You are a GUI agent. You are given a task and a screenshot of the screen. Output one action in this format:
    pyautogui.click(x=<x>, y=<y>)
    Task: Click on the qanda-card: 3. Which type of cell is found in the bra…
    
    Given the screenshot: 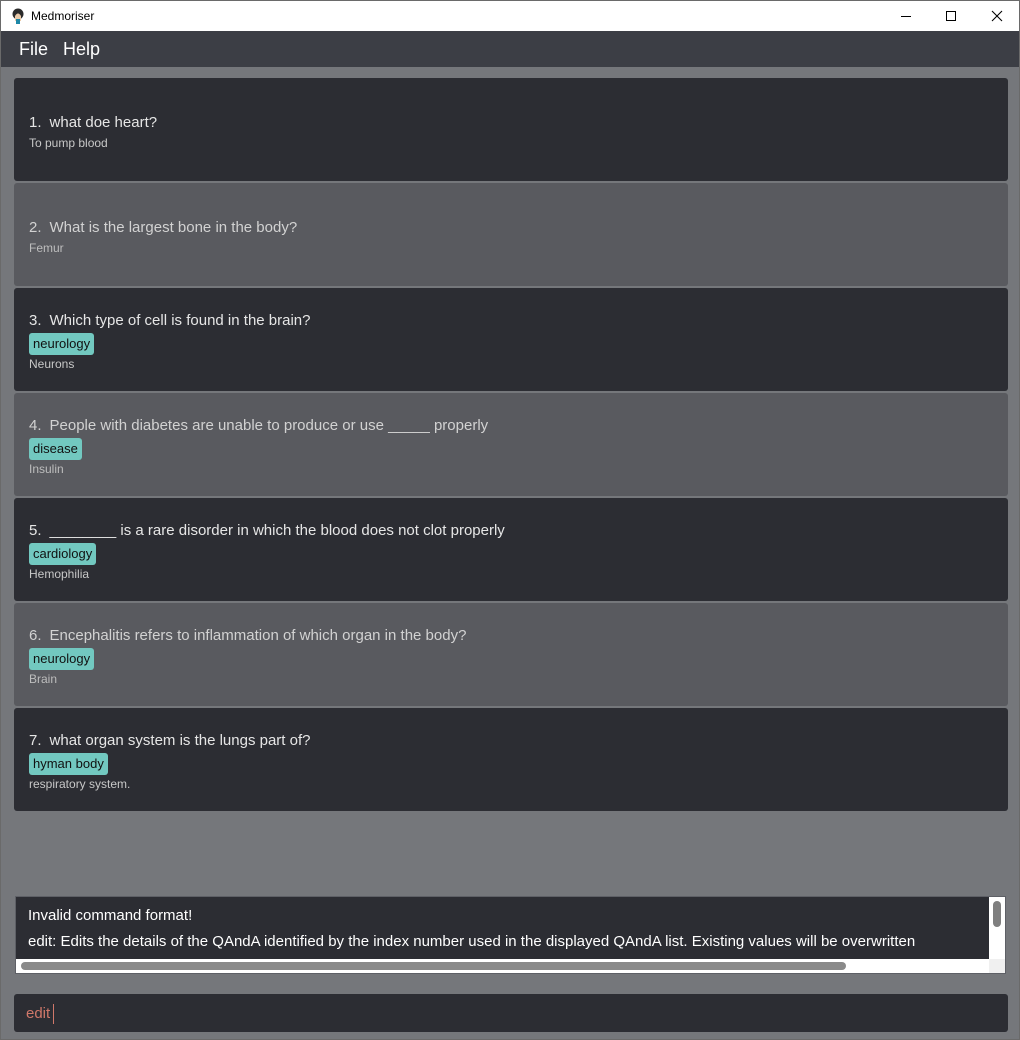 What is the action you would take?
    pyautogui.click(x=511, y=339)
    